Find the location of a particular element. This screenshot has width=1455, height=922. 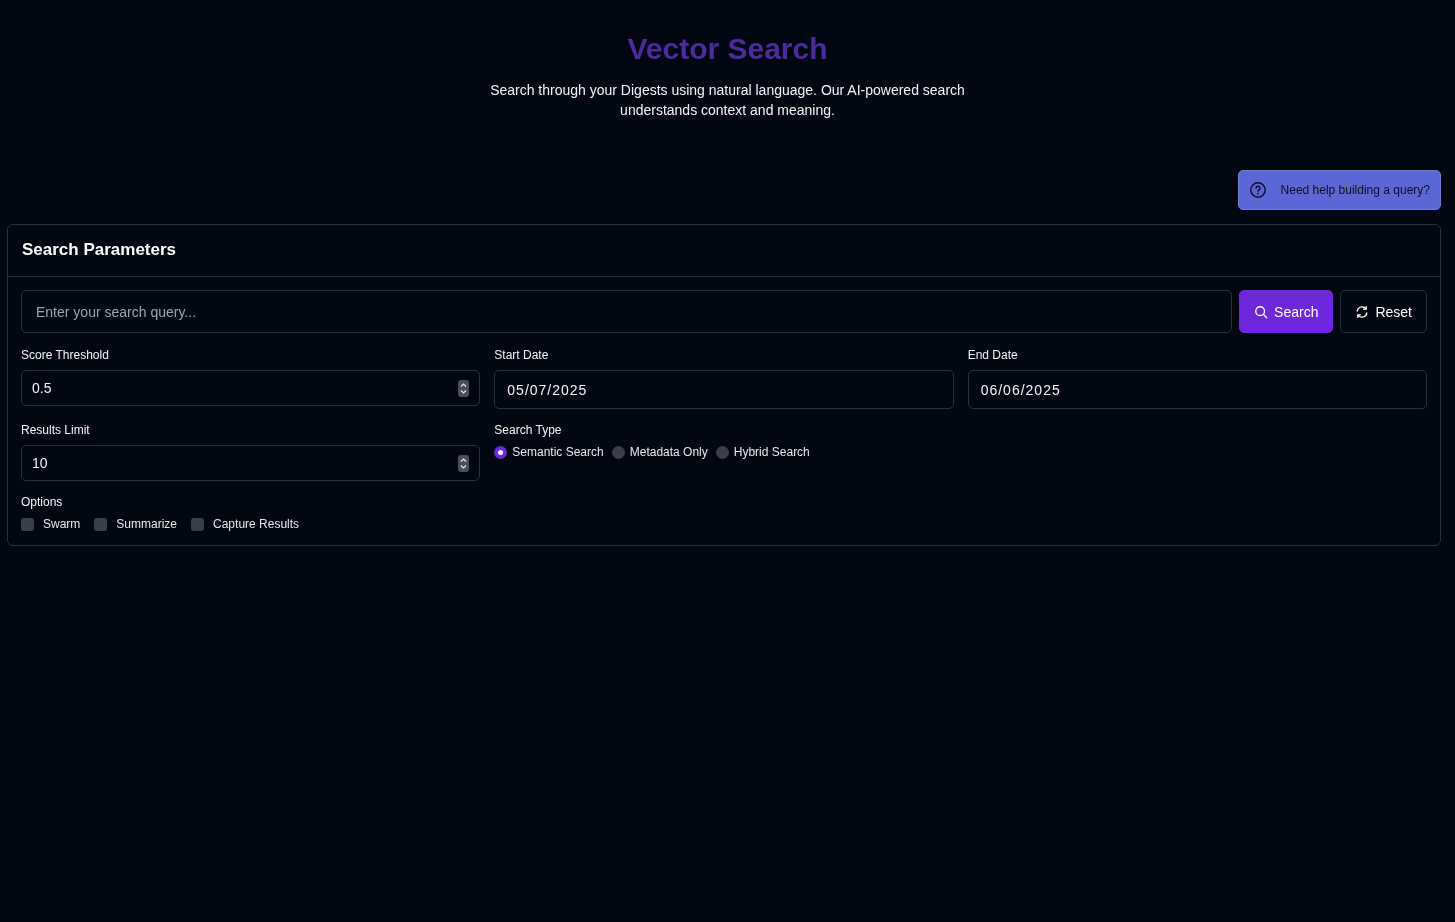

field-label: Start Date is located at coordinates (521, 355).